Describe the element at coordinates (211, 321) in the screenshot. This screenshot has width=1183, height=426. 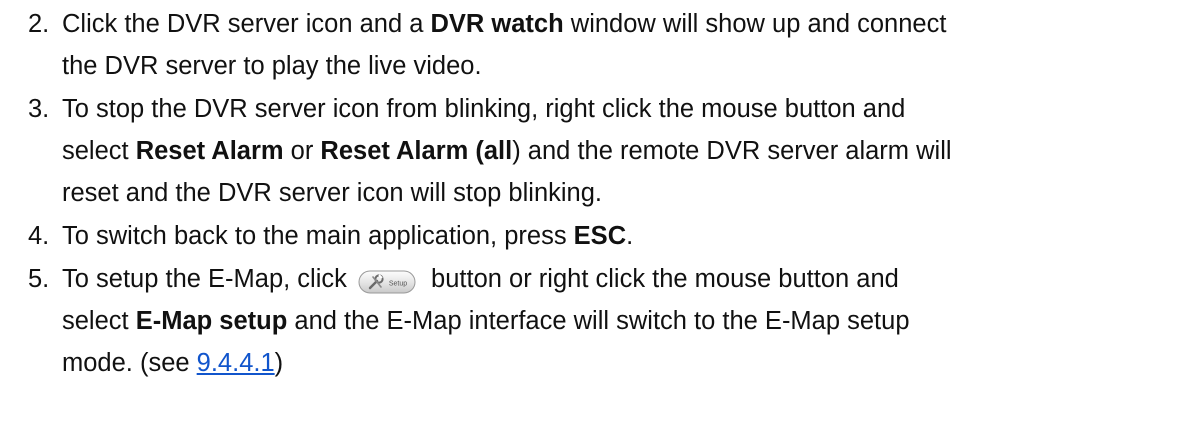
I see `bold-term: E-Map setup` at that location.